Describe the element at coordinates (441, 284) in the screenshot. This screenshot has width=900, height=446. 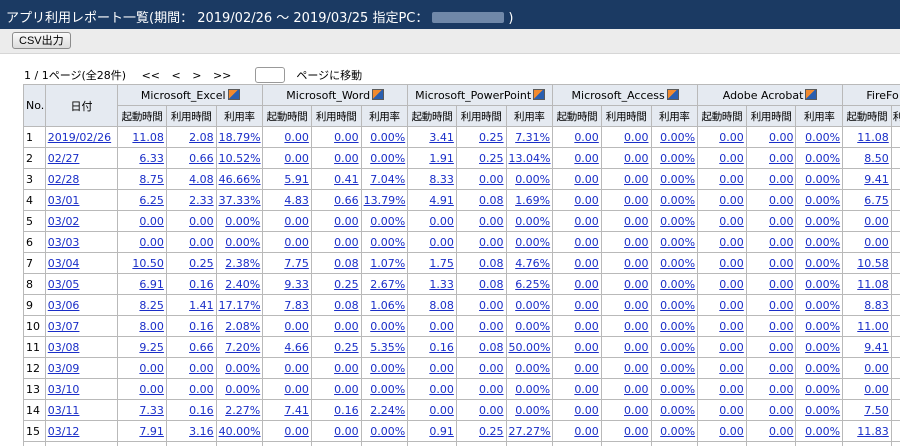
I see `startup-time-link: 1.33` at that location.